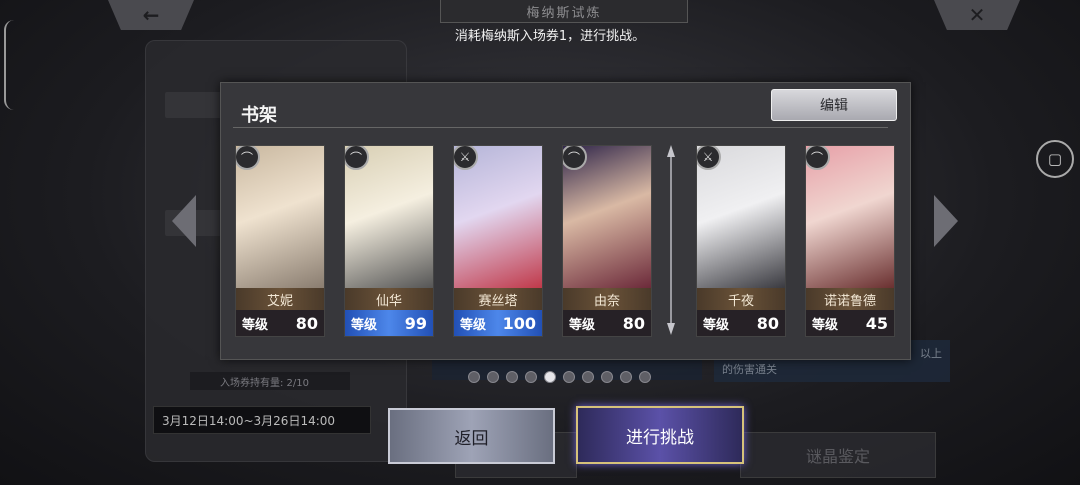 This screenshot has height=485, width=1080. What do you see at coordinates (741, 241) in the screenshot?
I see `character-card: ⚔ 千夜 等级 80` at bounding box center [741, 241].